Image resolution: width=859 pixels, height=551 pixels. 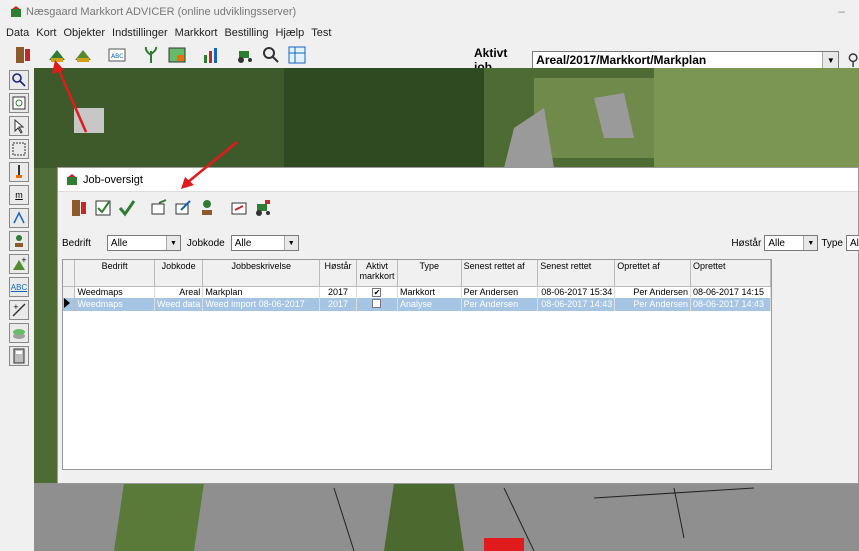 I want to click on annotation-arrowhead, so click(x=58, y=67).